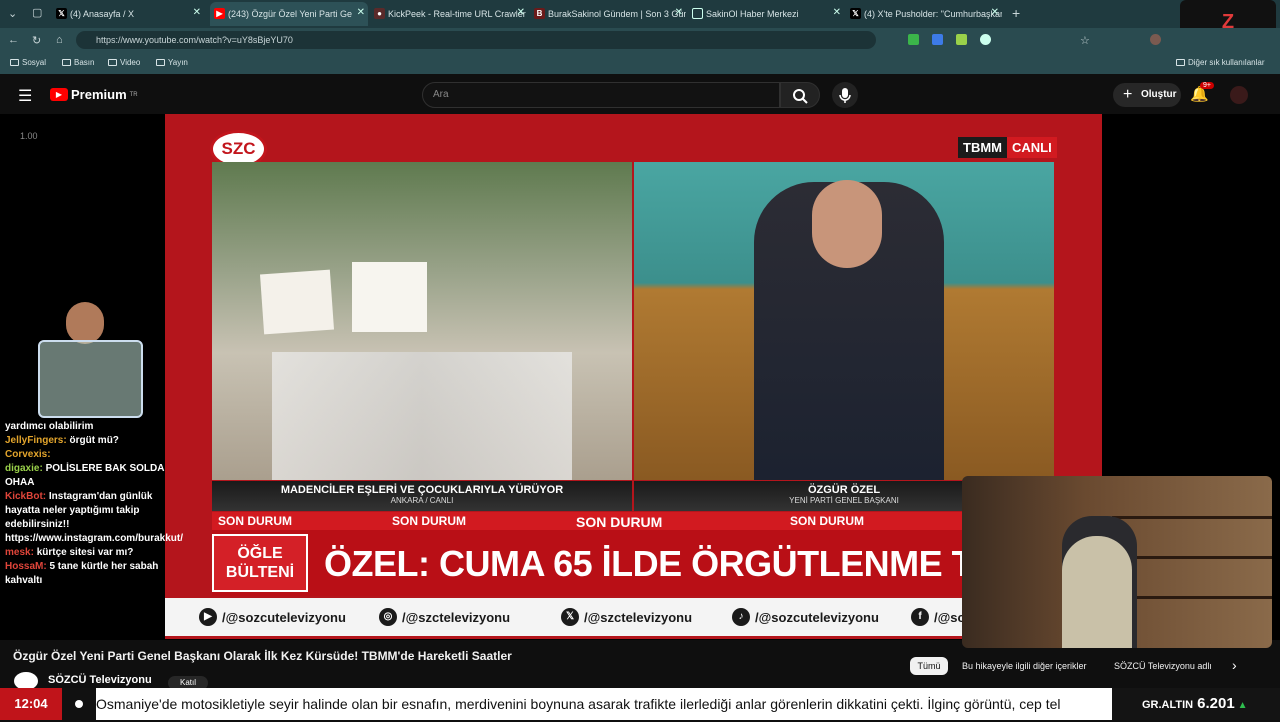 Image resolution: width=1280 pixels, height=722 pixels. Describe the element at coordinates (422, 321) in the screenshot. I see `protest-footage` at that location.